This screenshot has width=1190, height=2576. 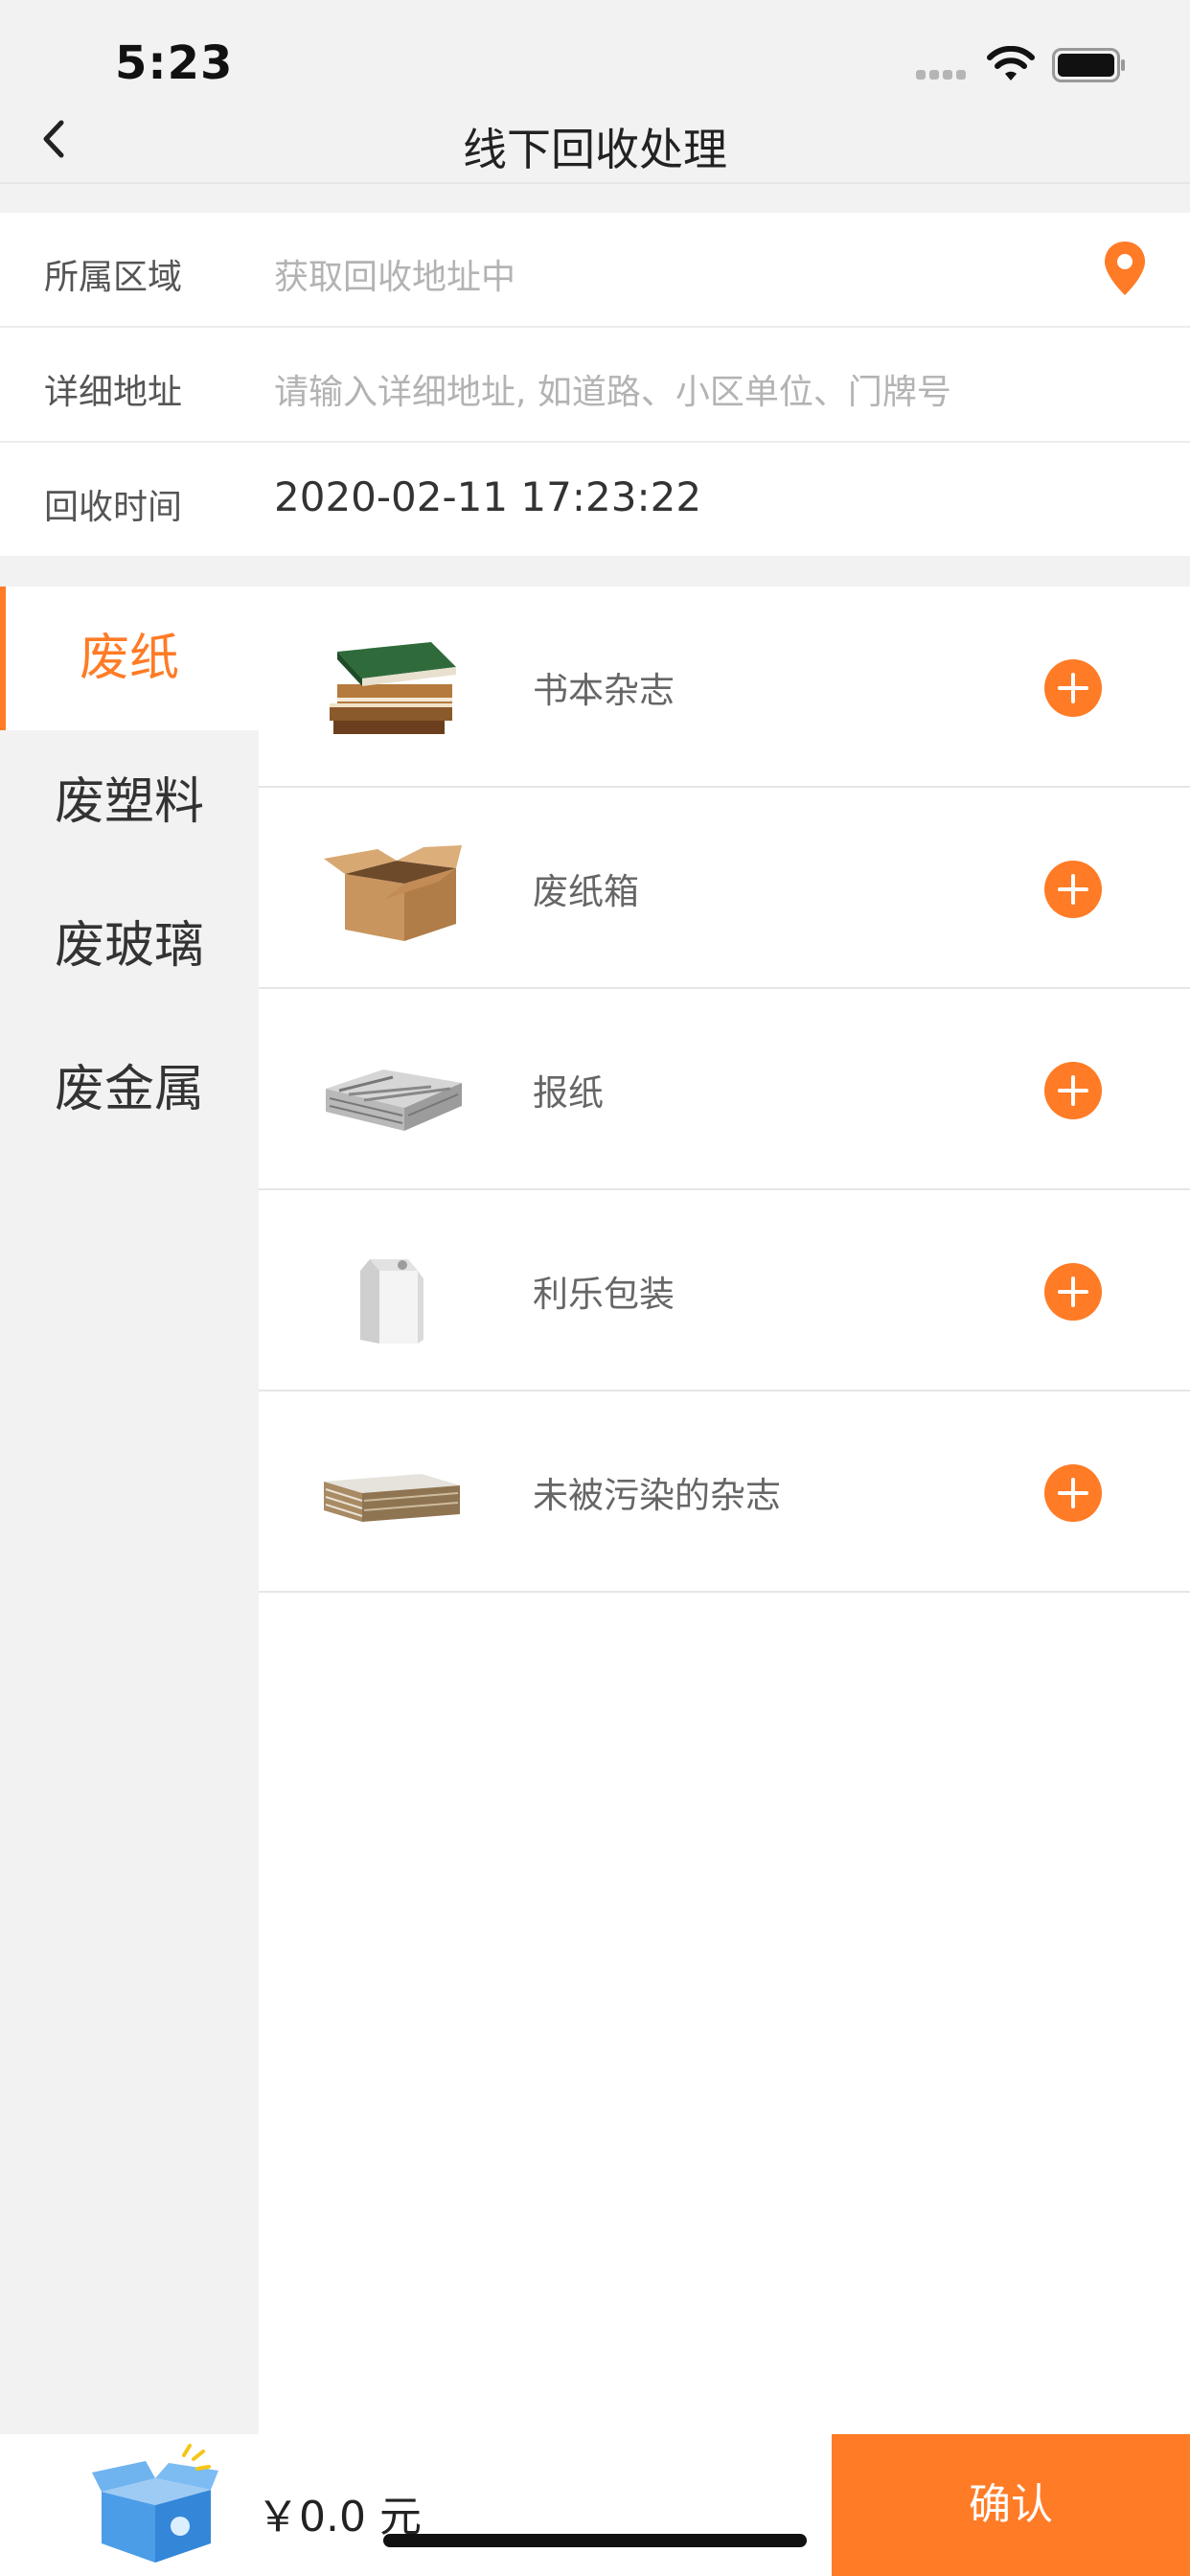 What do you see at coordinates (391, 1301) in the screenshot?
I see `carton-icon` at bounding box center [391, 1301].